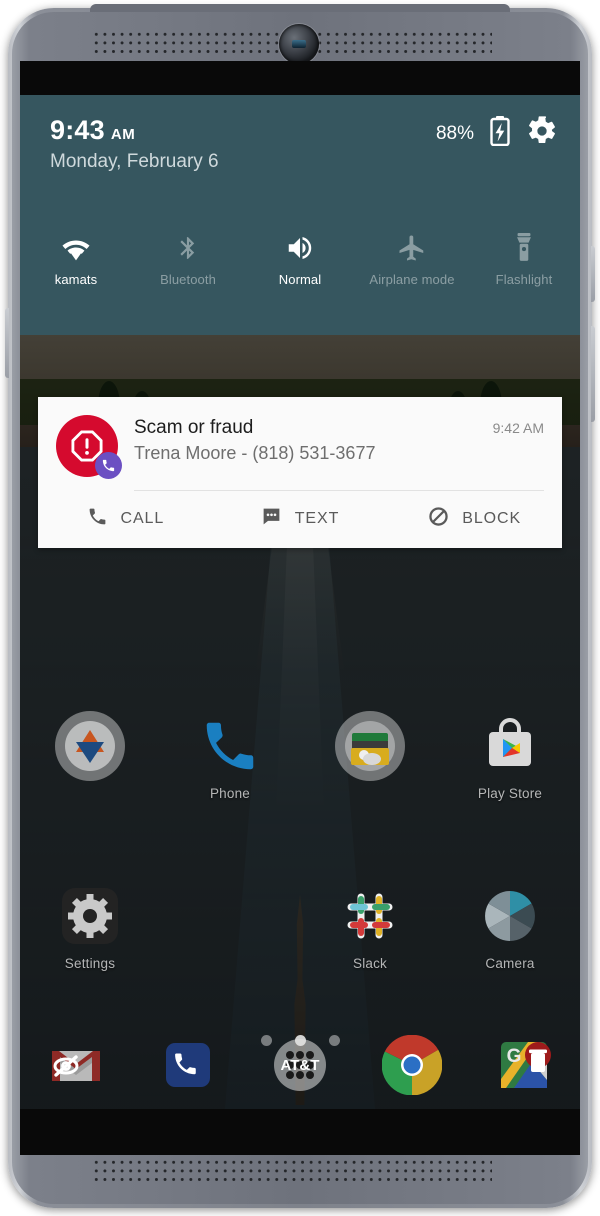 The width and height of the screenshot is (600, 1216). Describe the element at coordinates (77, 130) in the screenshot. I see `clock-time: 9:43` at that location.